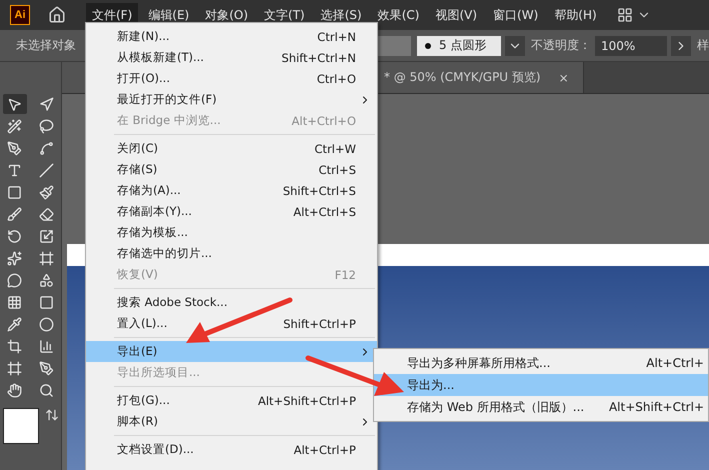 The height and width of the screenshot is (470, 709). I want to click on menu-item: 文档设置(D)... Alt+Ctrl+P, so click(231, 449).